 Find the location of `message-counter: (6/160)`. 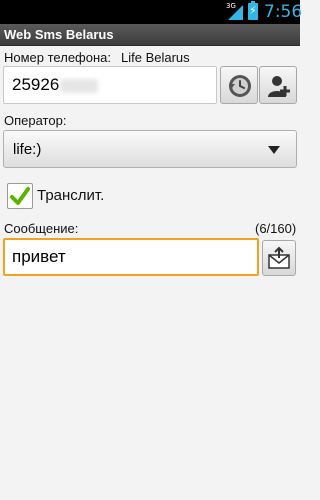

message-counter: (6/160) is located at coordinates (276, 228).